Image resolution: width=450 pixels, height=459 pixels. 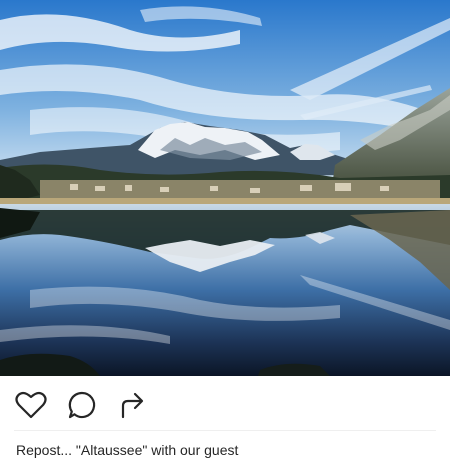 I want to click on caption-text: Repost... "Altaussee" with our guest, so click(x=127, y=450).